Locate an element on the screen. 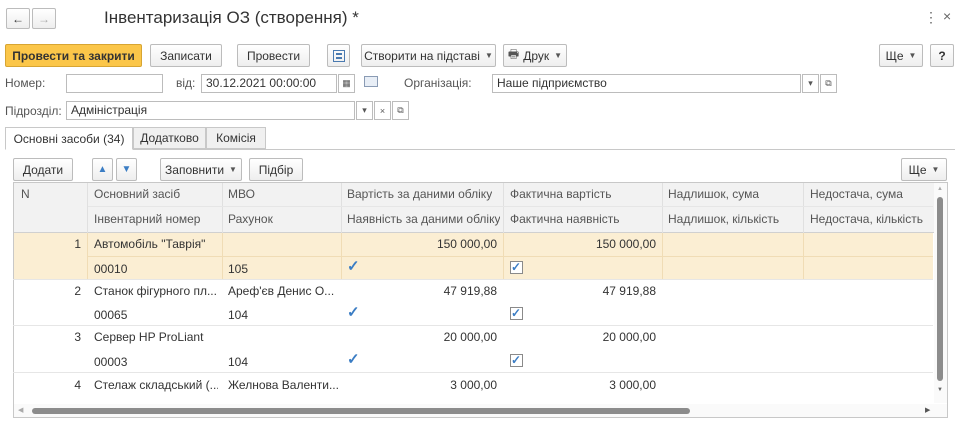 This screenshot has height=423, width=961. asset-name: Сервер HP ProLiant is located at coordinates (156, 337).